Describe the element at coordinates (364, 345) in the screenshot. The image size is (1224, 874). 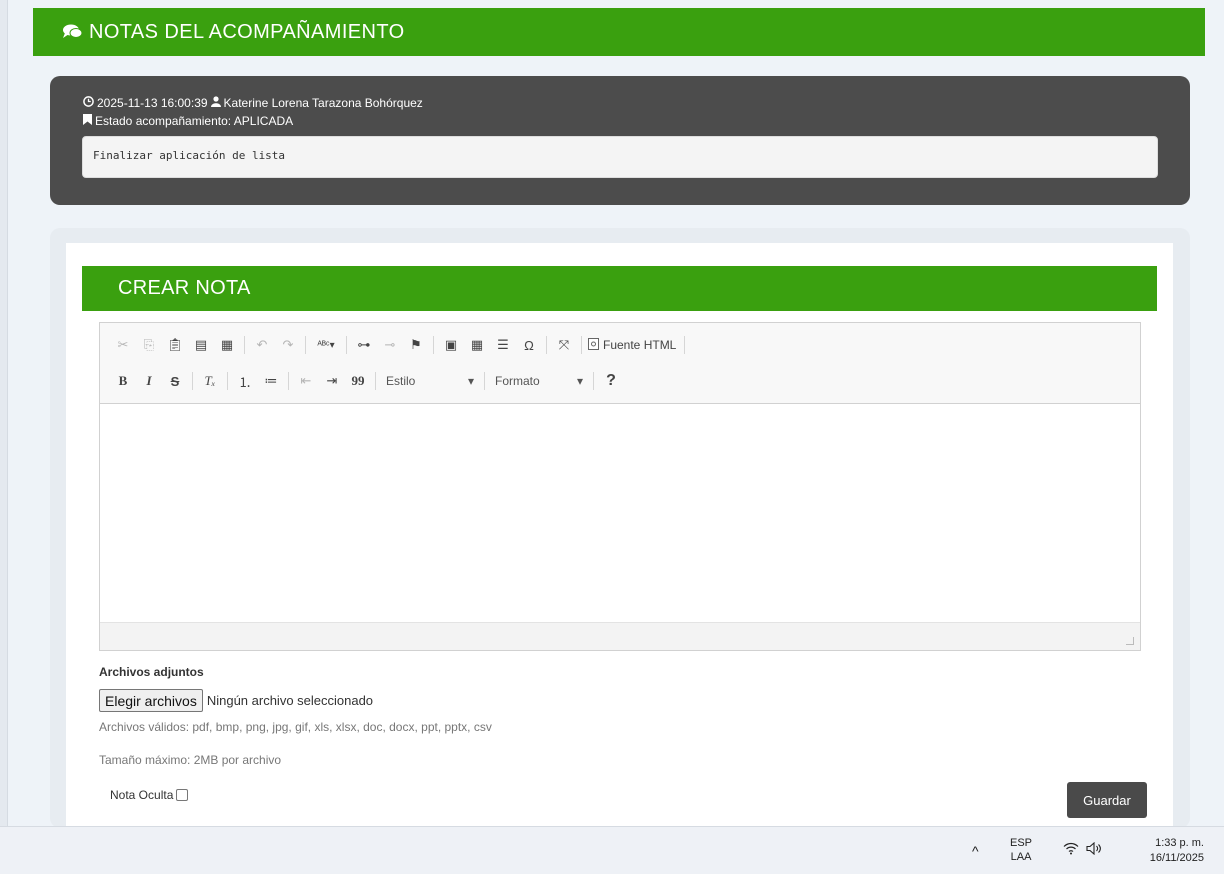
I see `link-icon: ⊶` at that location.